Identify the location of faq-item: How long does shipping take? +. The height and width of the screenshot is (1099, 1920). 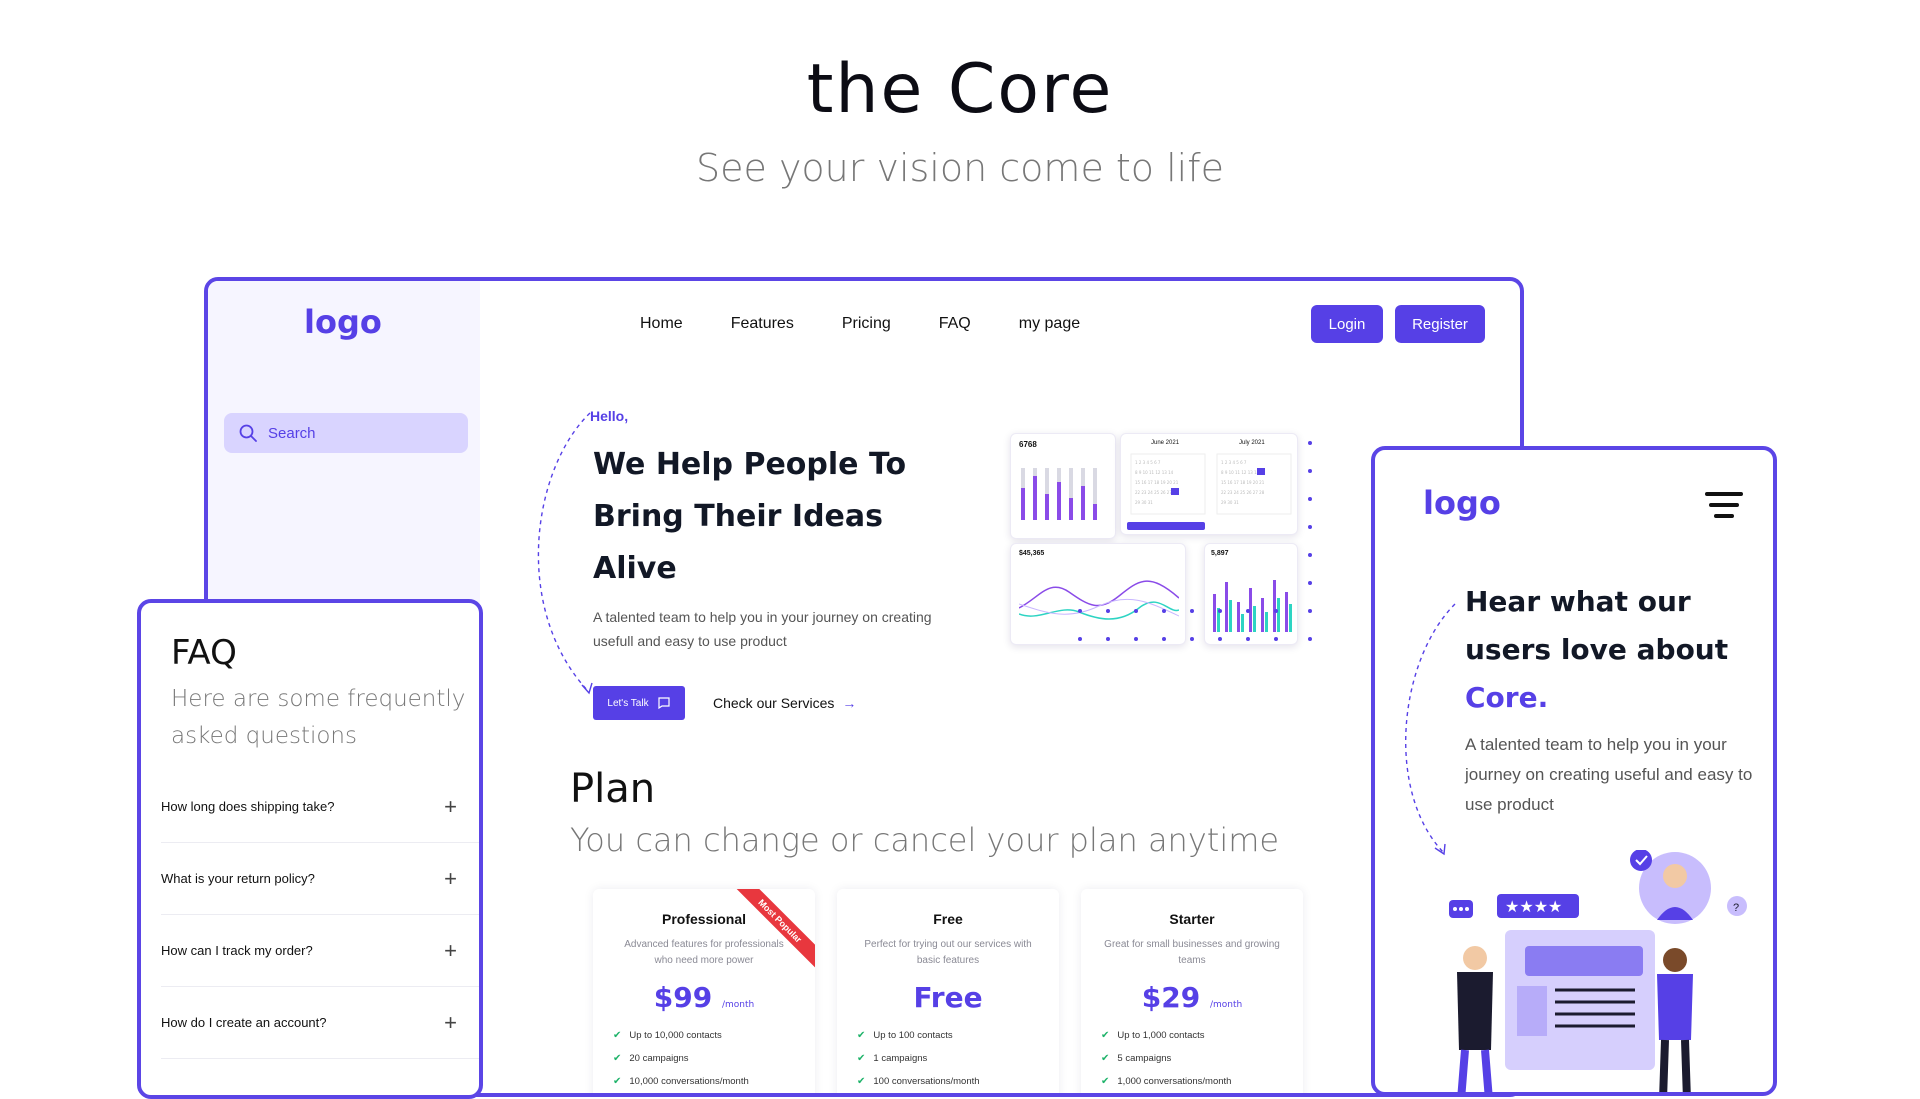
(320, 807).